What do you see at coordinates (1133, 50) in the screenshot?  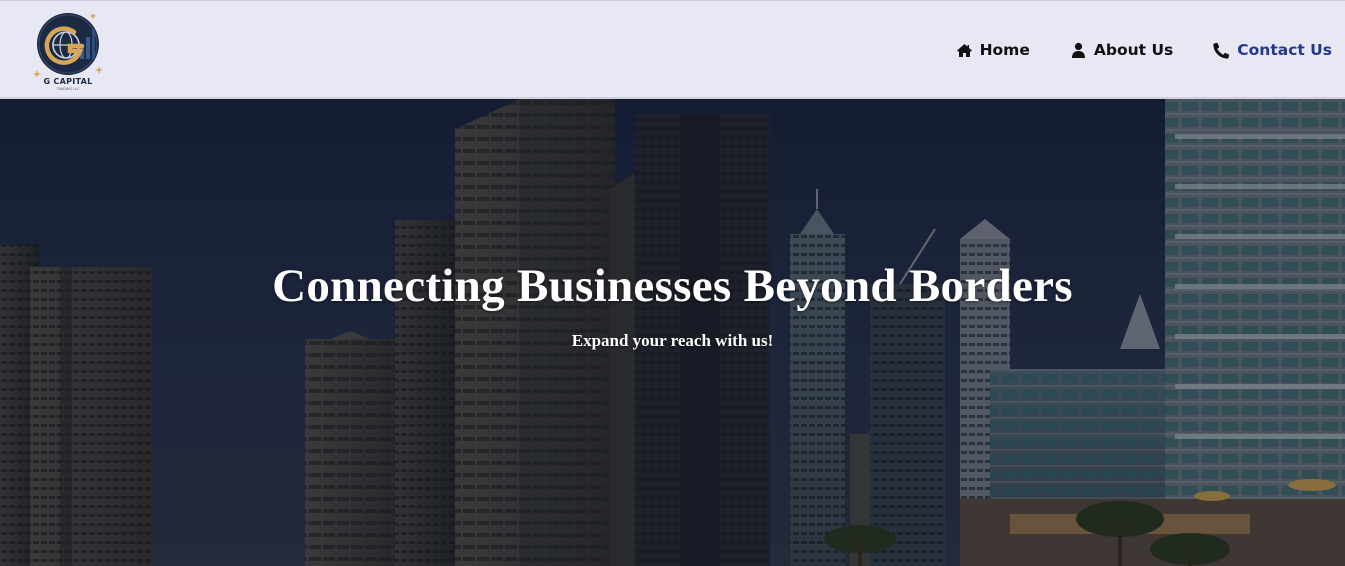 I see `nav-item-label: About Us` at bounding box center [1133, 50].